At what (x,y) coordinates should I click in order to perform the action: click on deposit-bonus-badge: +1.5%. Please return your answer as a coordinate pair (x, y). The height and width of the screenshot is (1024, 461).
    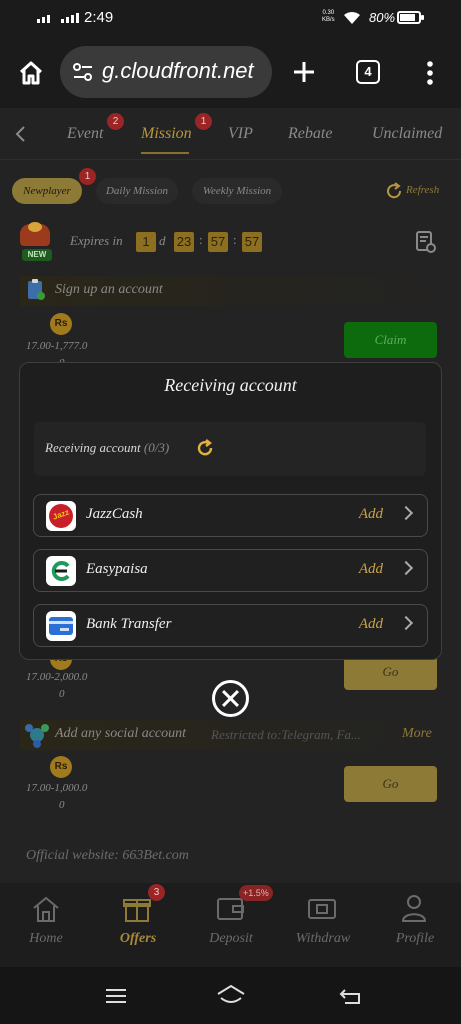
    Looking at the image, I should click on (256, 893).